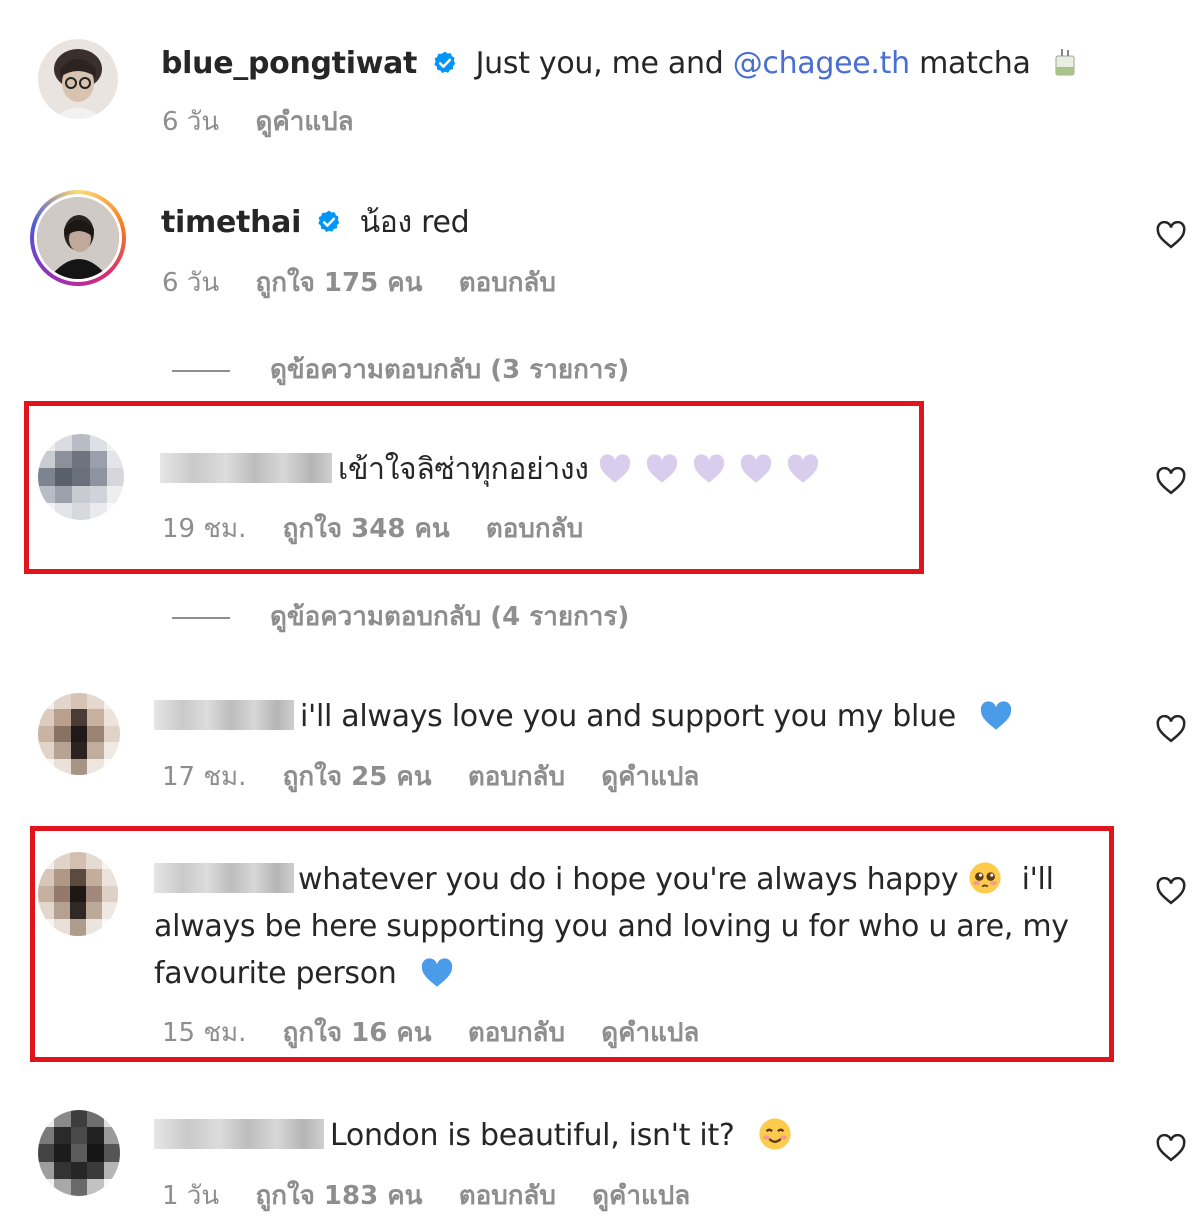 The height and width of the screenshot is (1220, 1200). Describe the element at coordinates (338, 283) in the screenshot. I see `likes-count: ถูกใจ 175 คน` at that location.